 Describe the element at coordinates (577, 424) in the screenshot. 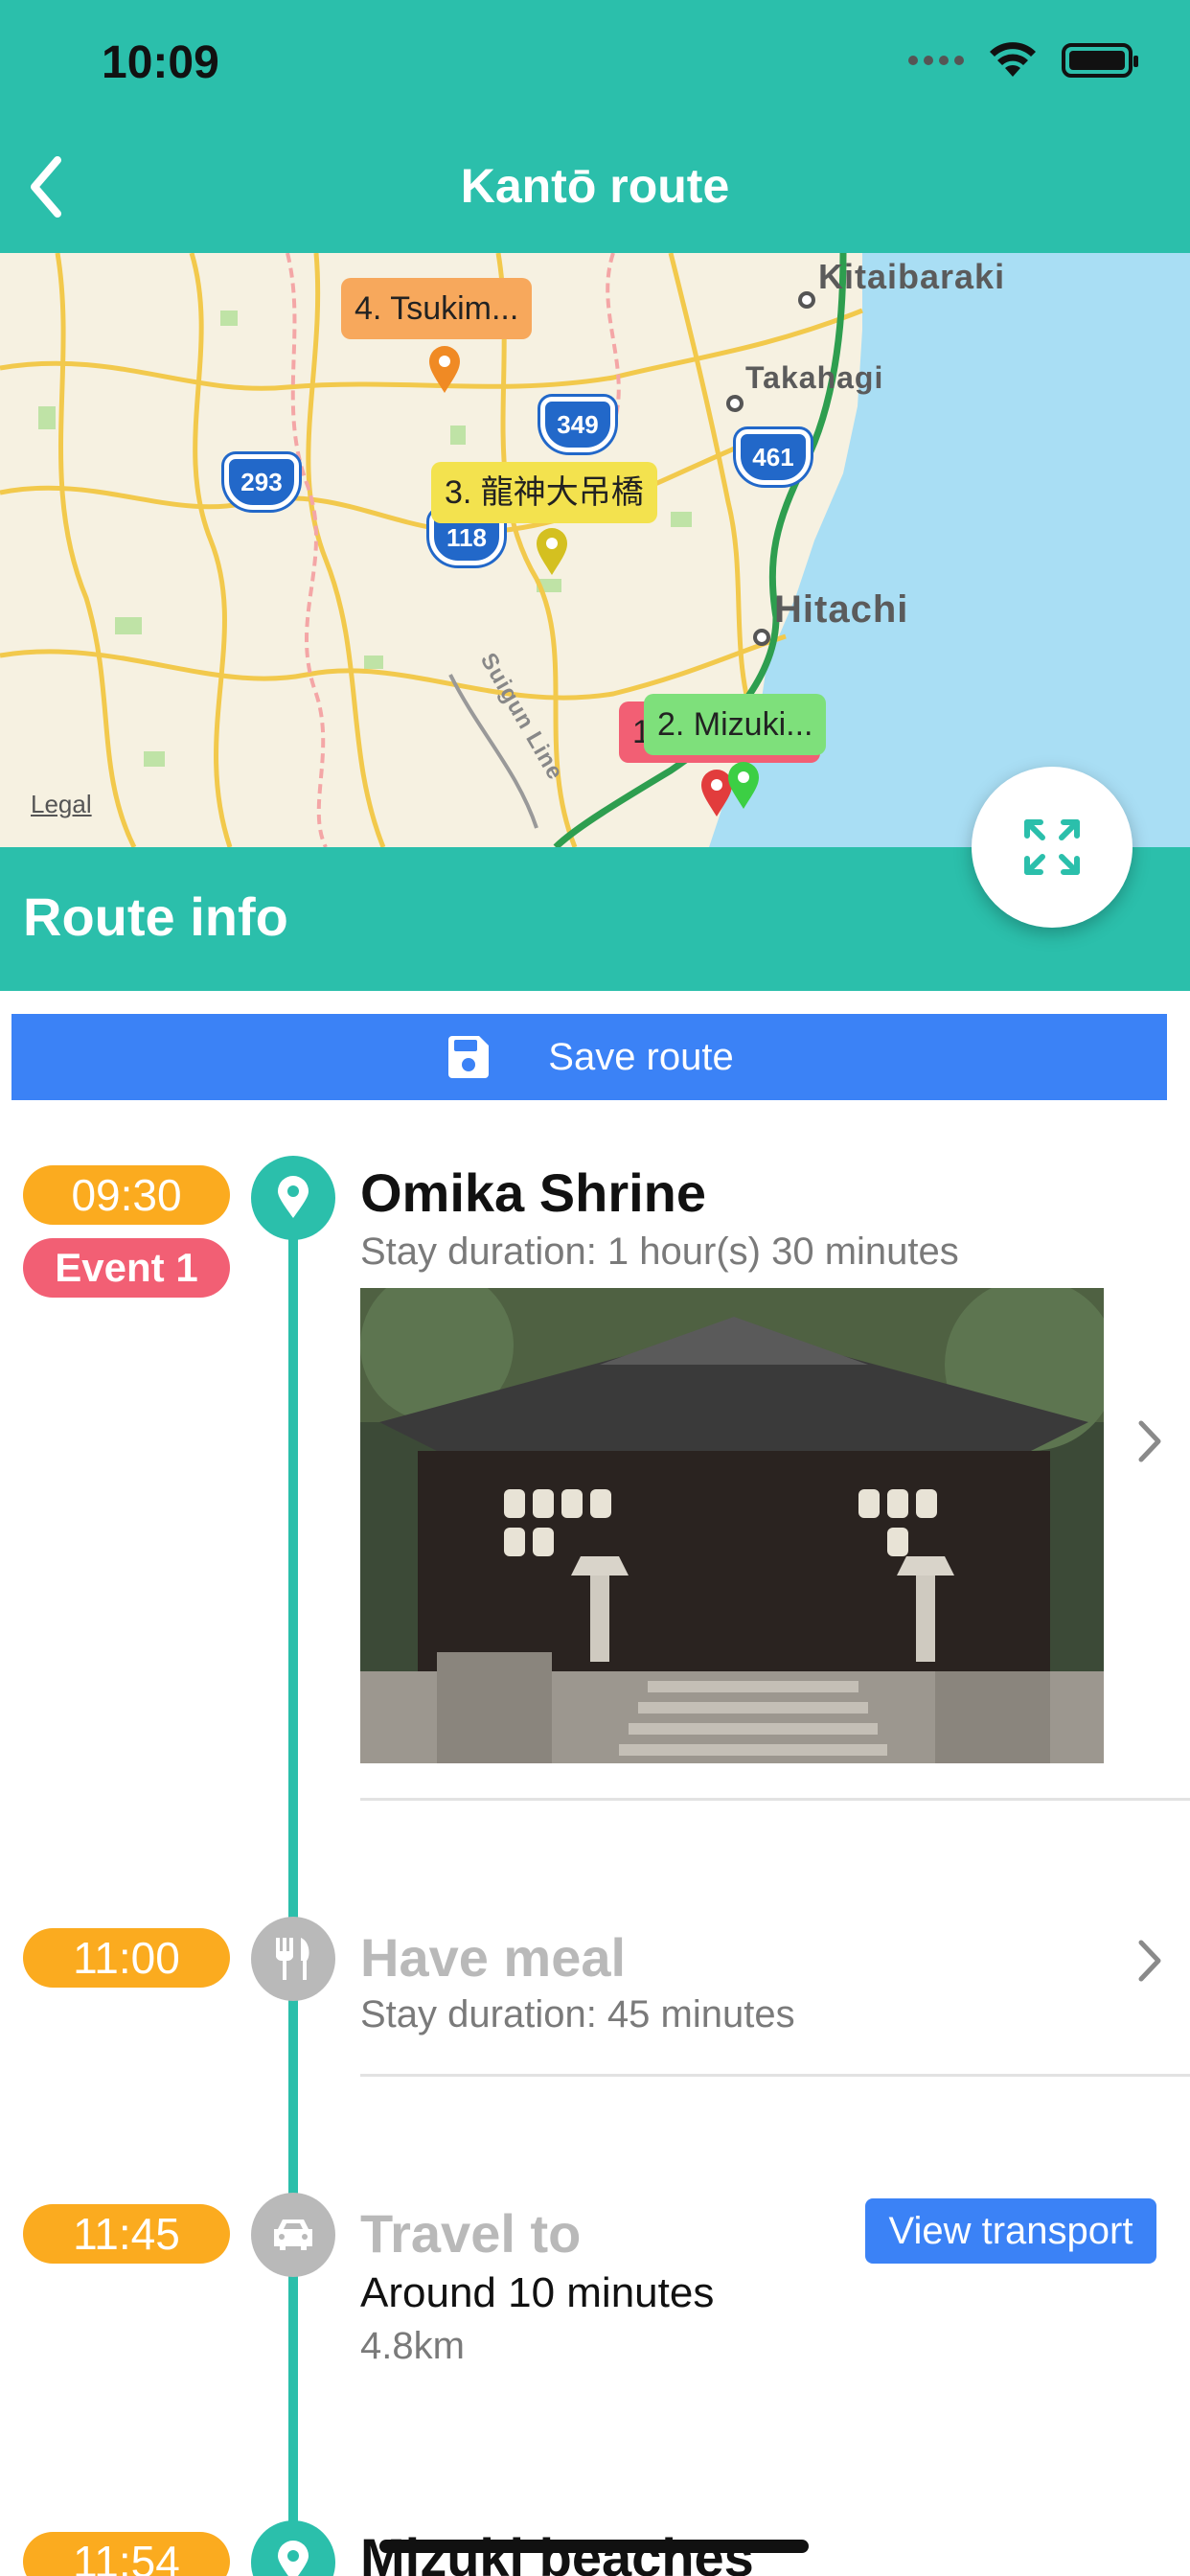

I see `route-shield: 349` at that location.